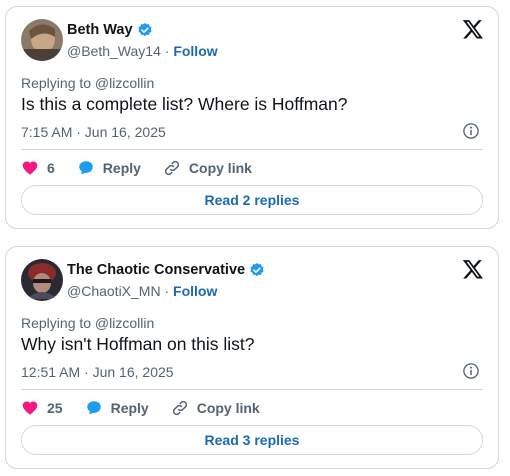 Image resolution: width=510 pixels, height=476 pixels. I want to click on author-row: The Chaotic Conservative, so click(166, 270).